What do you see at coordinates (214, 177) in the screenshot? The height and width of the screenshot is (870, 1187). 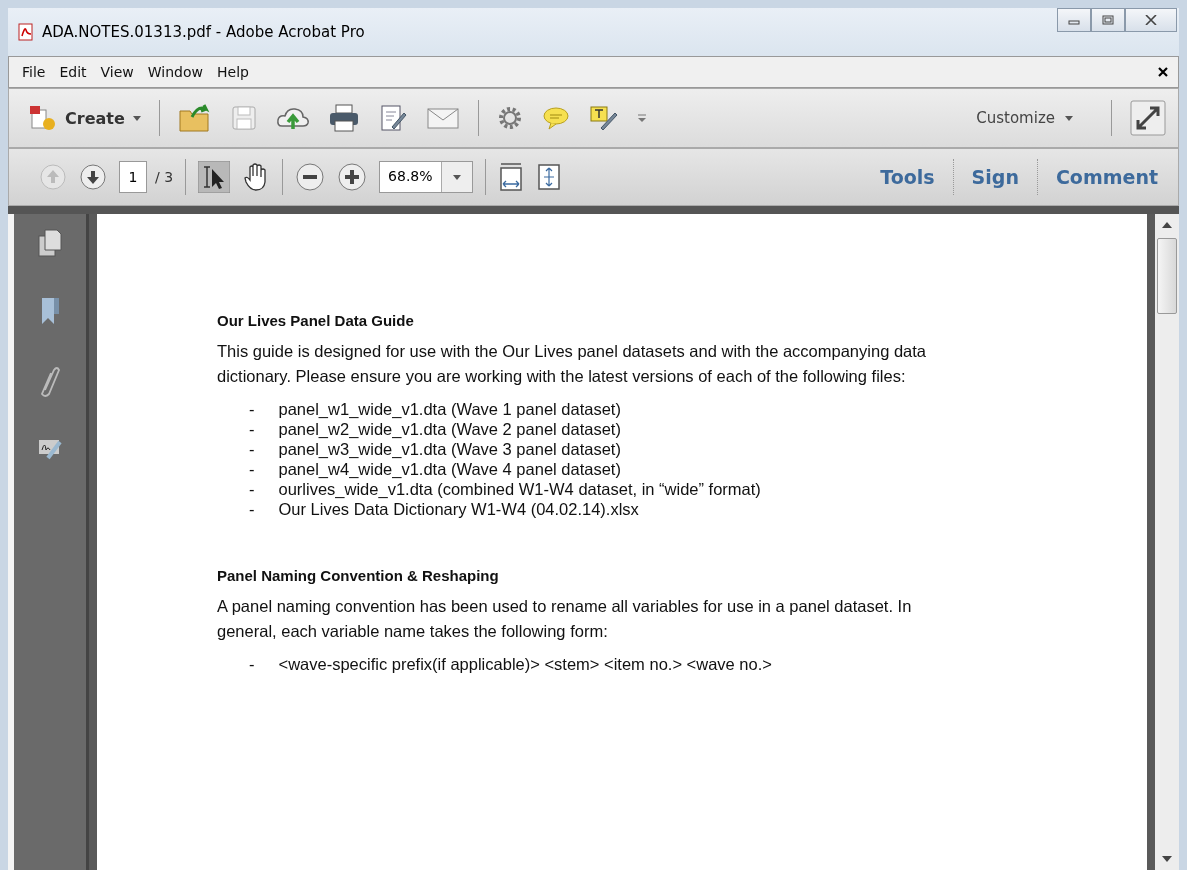 I see `select-cursor-icon` at bounding box center [214, 177].